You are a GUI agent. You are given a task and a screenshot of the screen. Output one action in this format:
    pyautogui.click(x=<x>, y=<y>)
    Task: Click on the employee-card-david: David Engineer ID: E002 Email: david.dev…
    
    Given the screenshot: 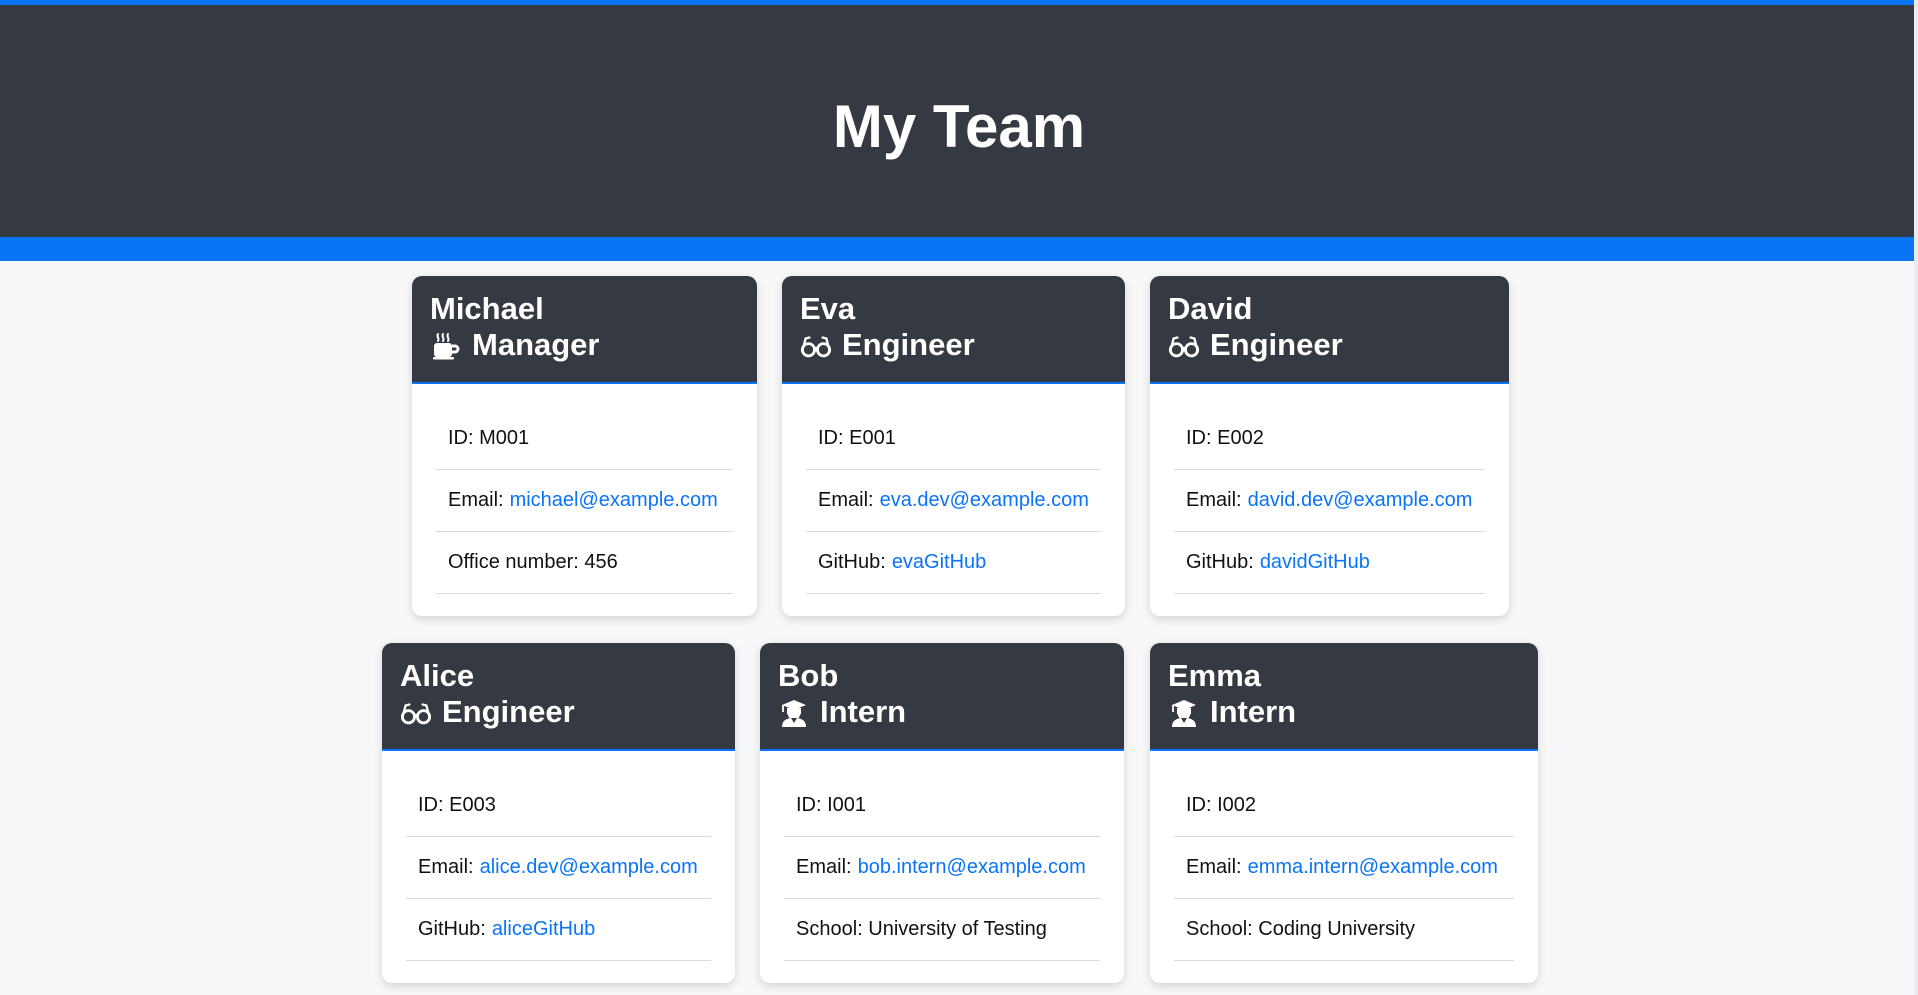 What is the action you would take?
    pyautogui.click(x=1329, y=446)
    